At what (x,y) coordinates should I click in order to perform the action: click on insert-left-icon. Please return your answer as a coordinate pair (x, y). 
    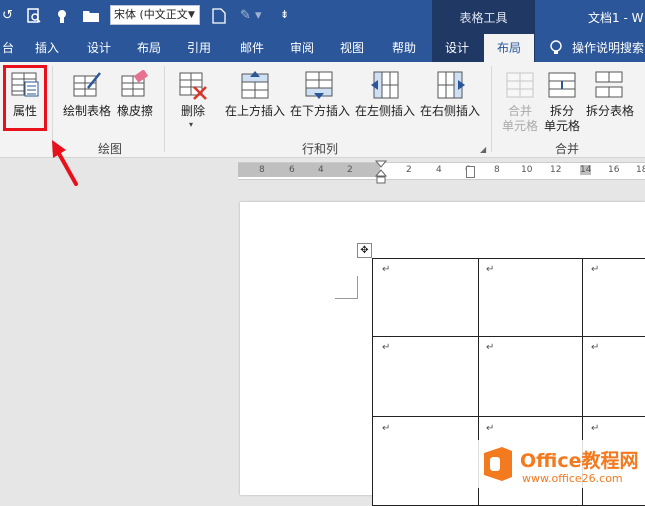
    Looking at the image, I should click on (385, 85).